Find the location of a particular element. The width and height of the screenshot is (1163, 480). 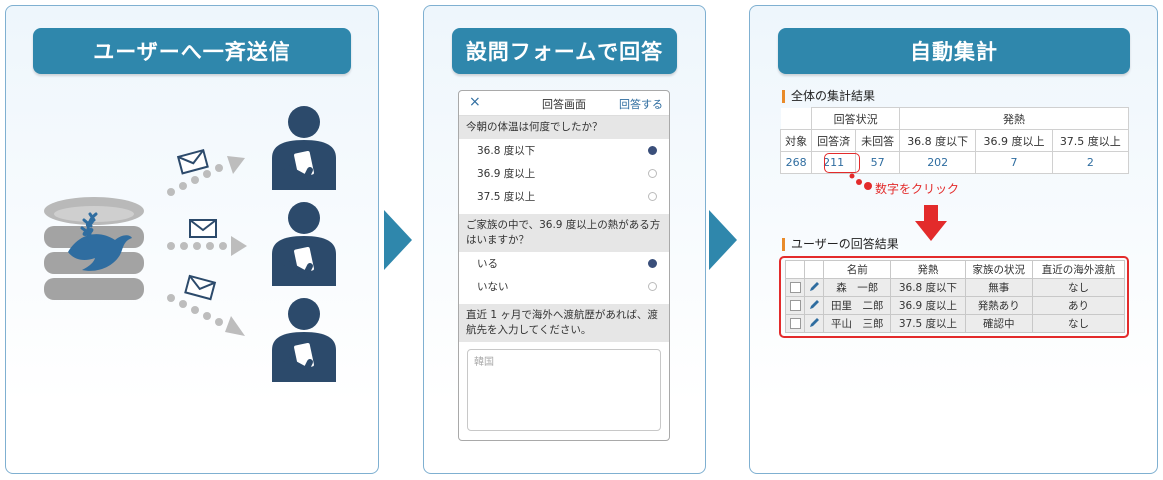

send-panel-title: ユーザーへ一斉送信 is located at coordinates (192, 51).